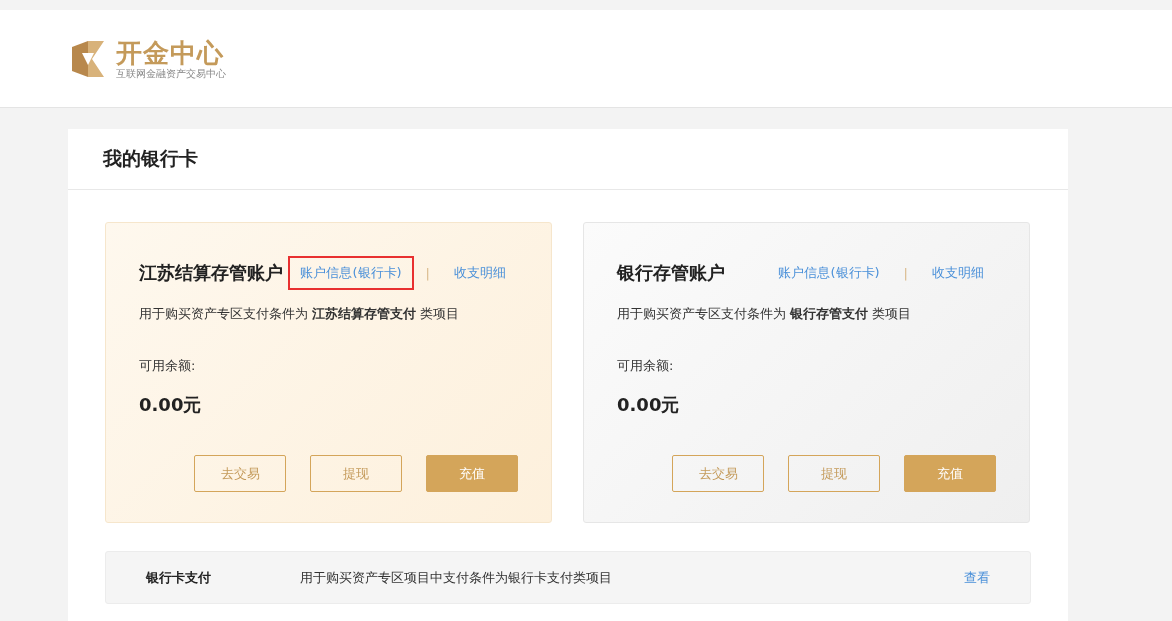 This screenshot has width=1172, height=621. What do you see at coordinates (977, 577) in the screenshot?
I see `view-link: 查看` at bounding box center [977, 577].